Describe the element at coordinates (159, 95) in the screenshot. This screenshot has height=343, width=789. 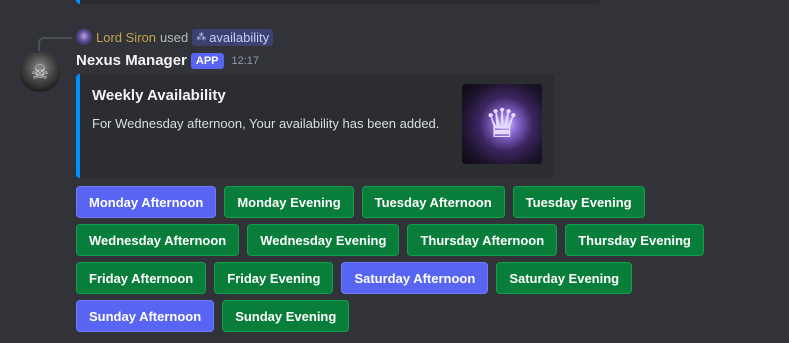
I see `embed-title: Weekly Availability` at that location.